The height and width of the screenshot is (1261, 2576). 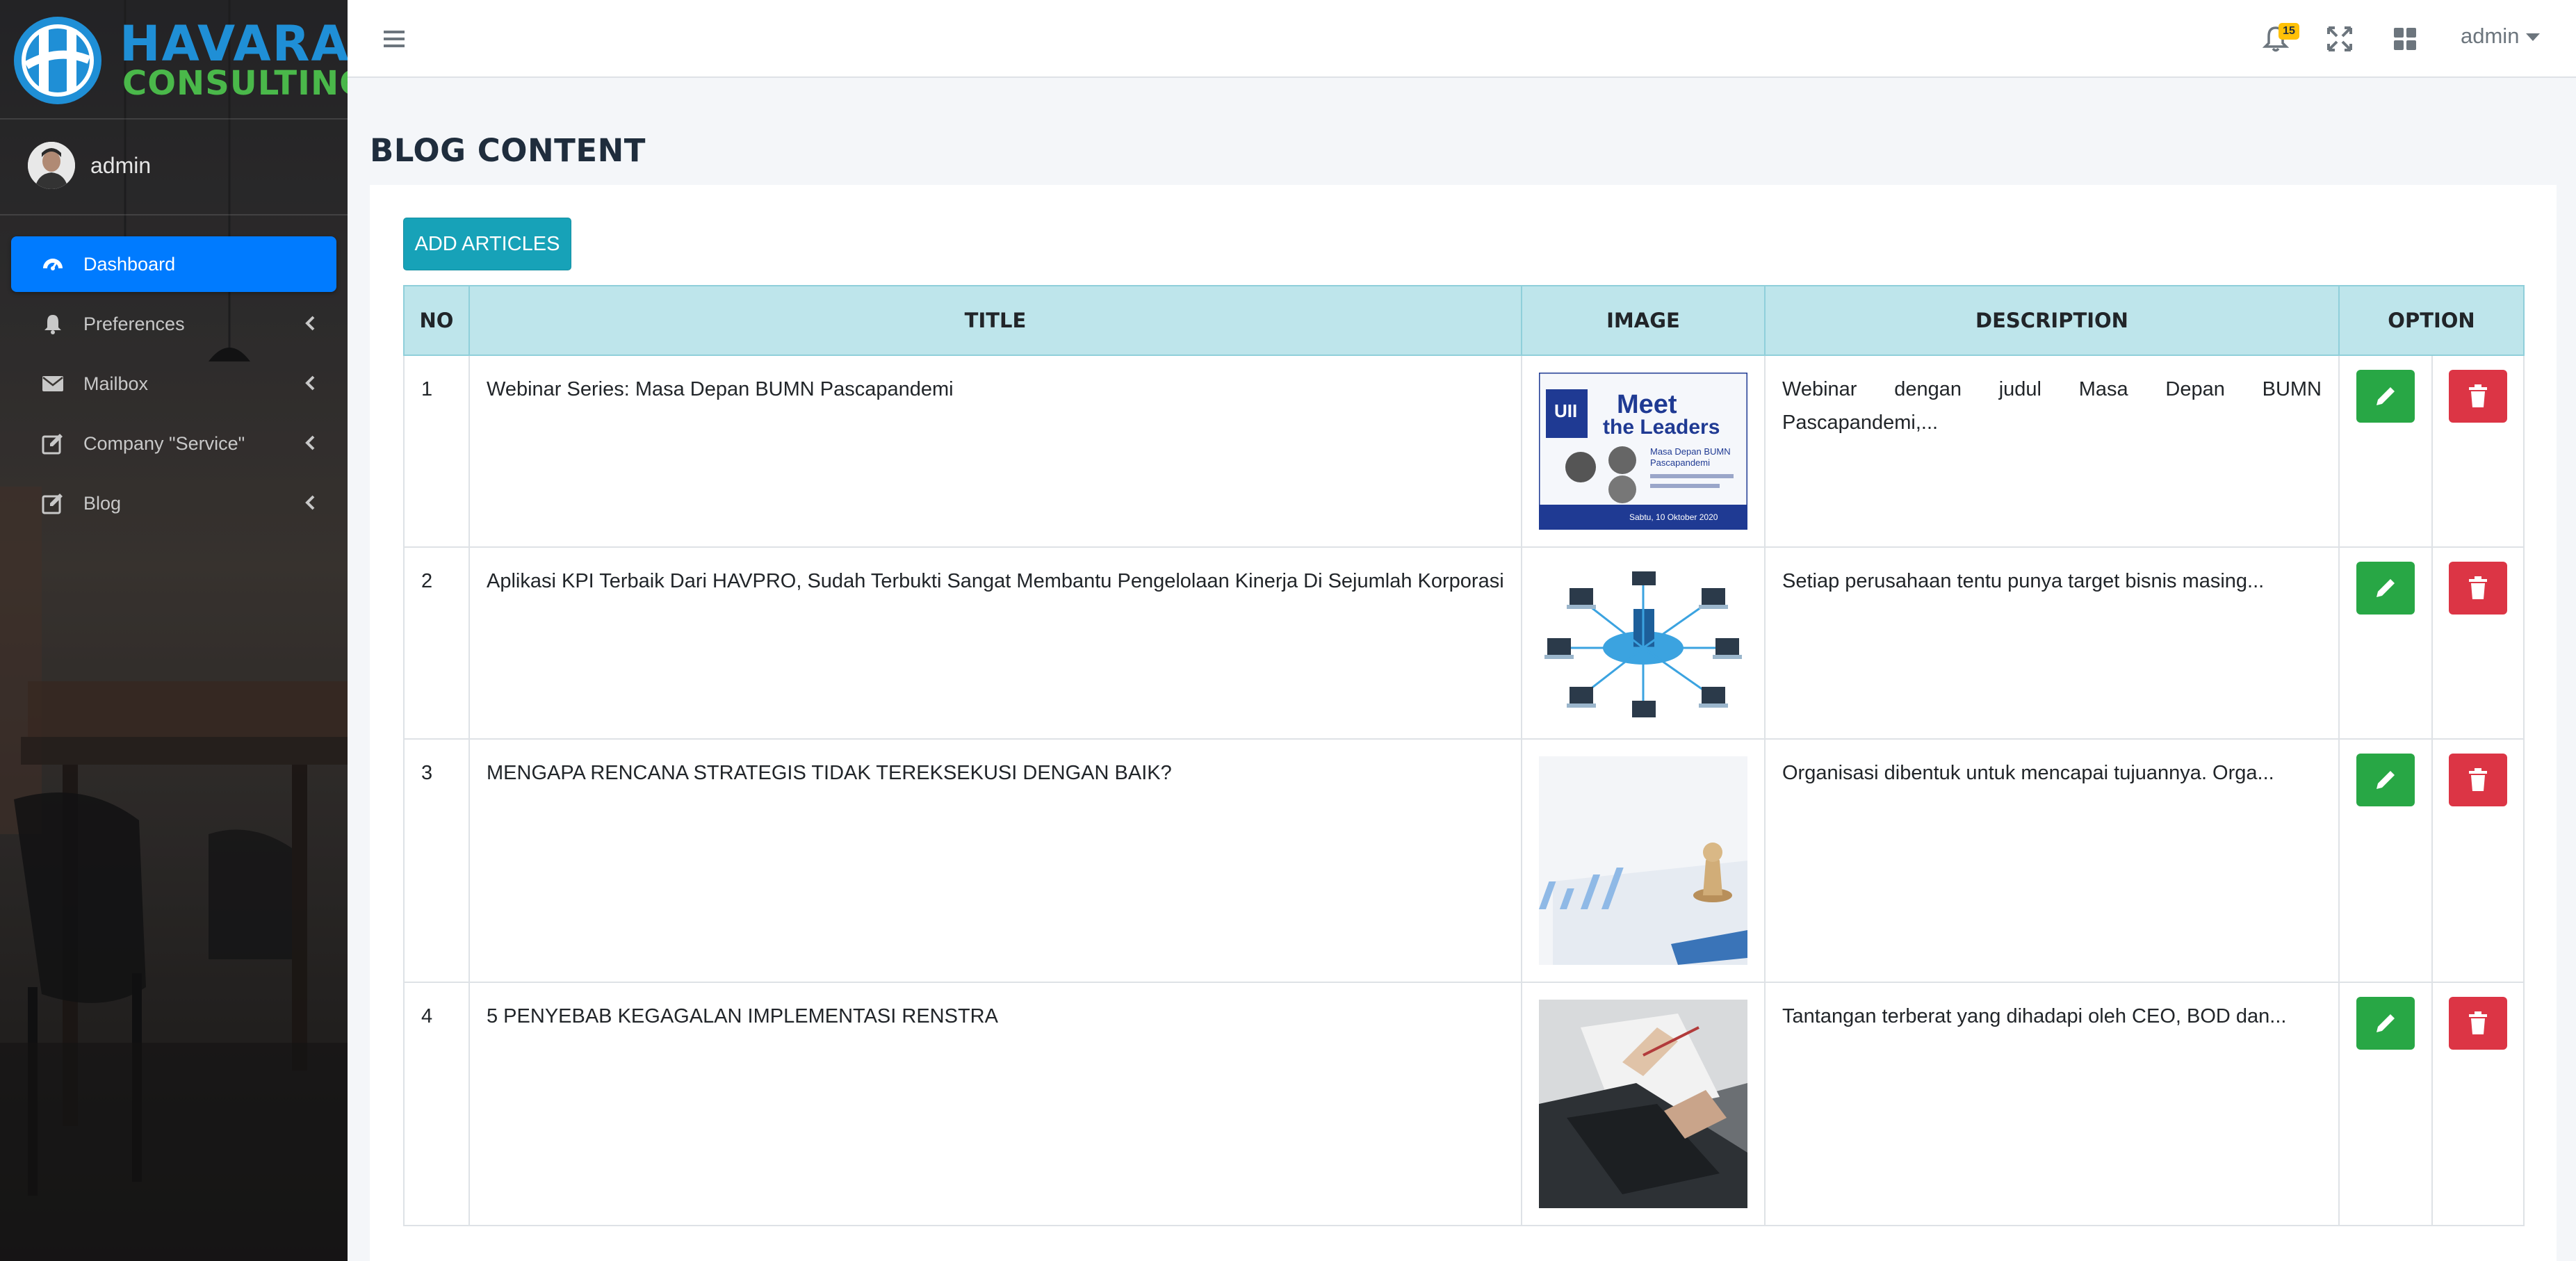 I want to click on brand-subtitle: CONSULTING, so click(x=235, y=83).